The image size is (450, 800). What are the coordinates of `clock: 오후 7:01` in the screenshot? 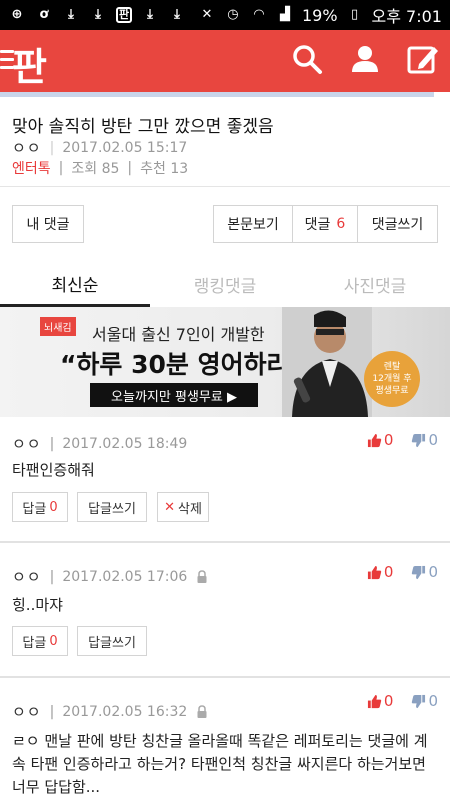 It's located at (406, 16).